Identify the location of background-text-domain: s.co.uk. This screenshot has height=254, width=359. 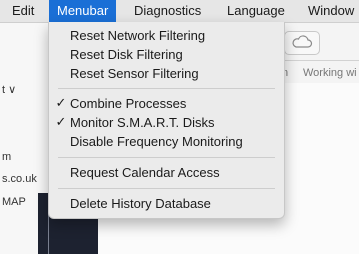
(19, 179).